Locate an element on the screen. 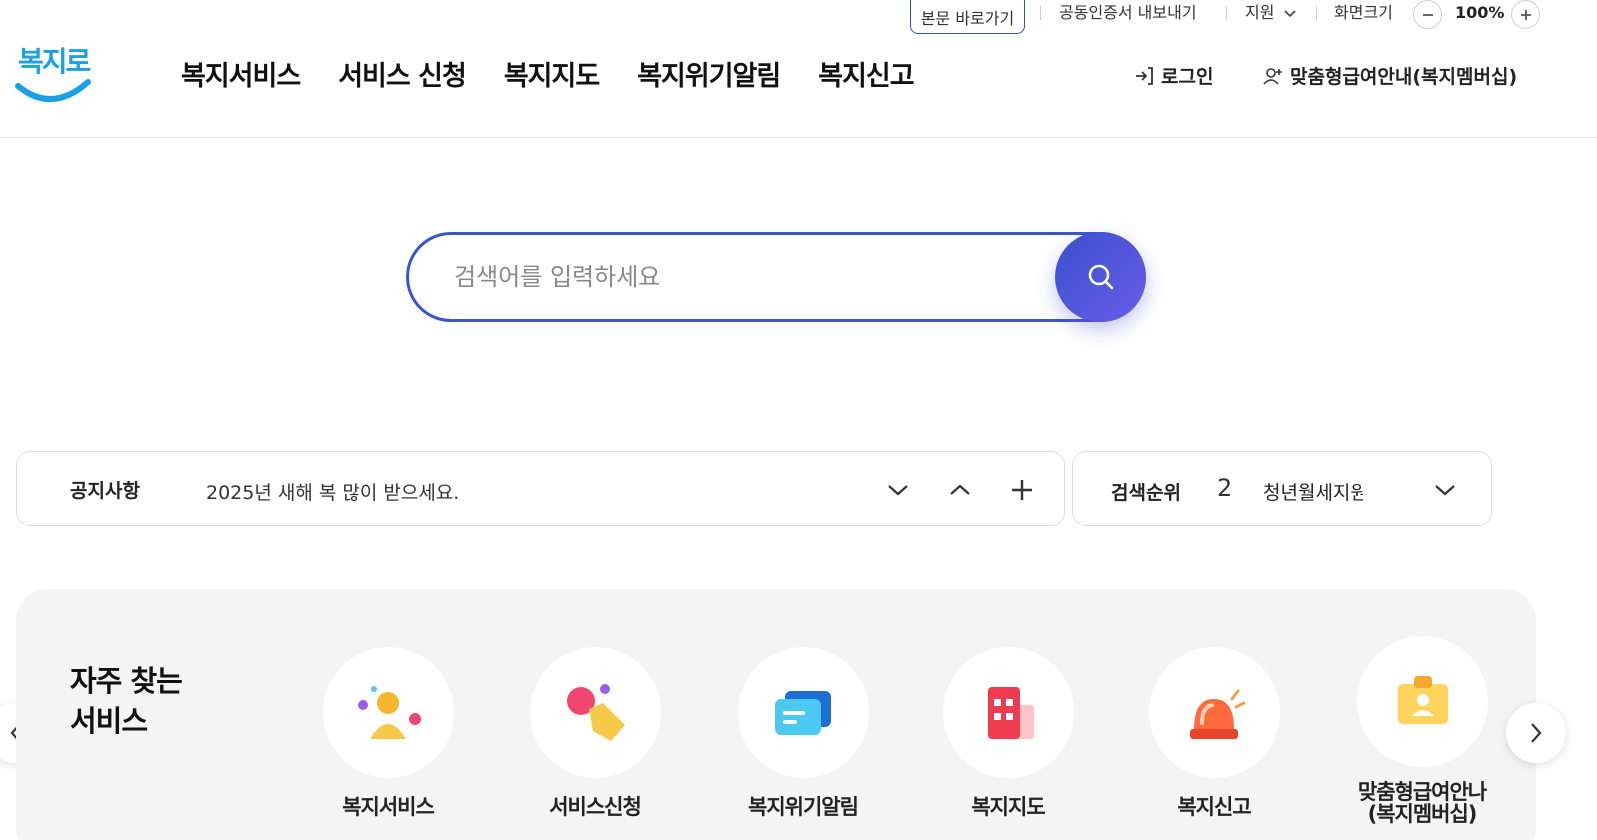 This screenshot has width=1597, height=840. id-card-icon is located at coordinates (1423, 699).